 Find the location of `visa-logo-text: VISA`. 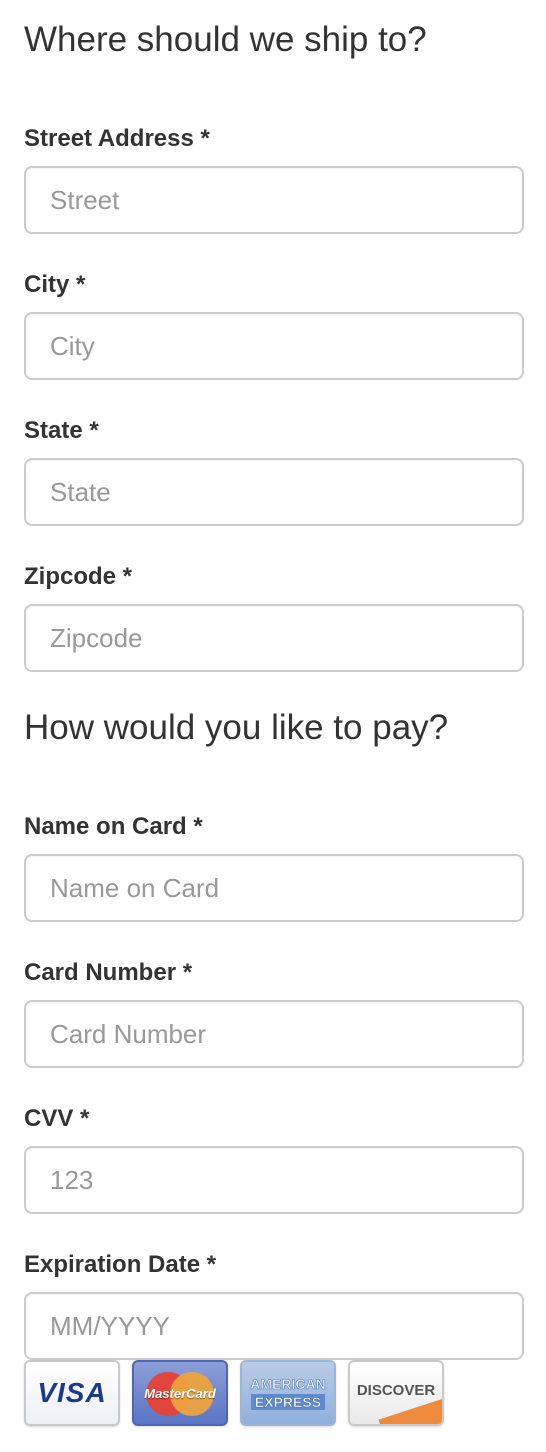

visa-logo-text: VISA is located at coordinates (72, 1392).